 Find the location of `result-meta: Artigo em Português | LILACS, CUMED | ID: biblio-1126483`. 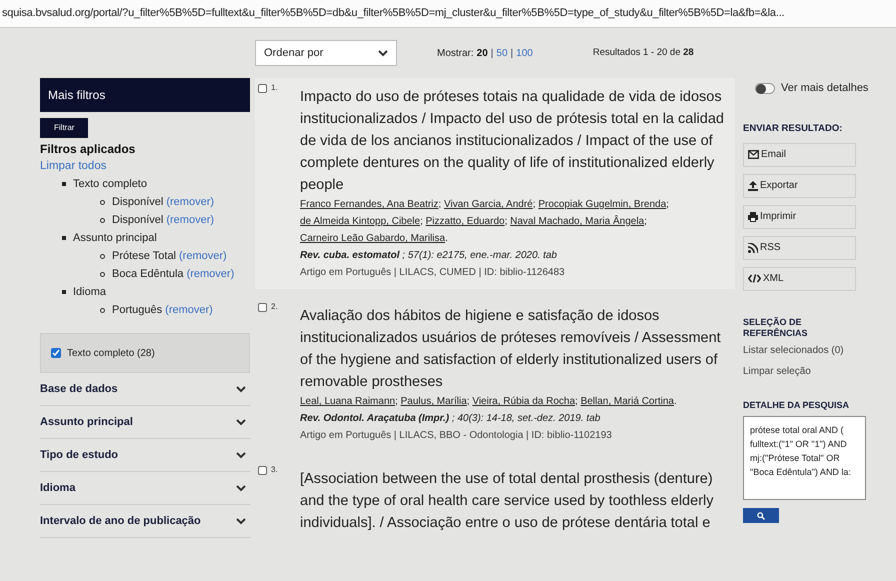

result-meta: Artigo em Português | LILACS, CUMED | ID: biblio-1126483 is located at coordinates (433, 273).